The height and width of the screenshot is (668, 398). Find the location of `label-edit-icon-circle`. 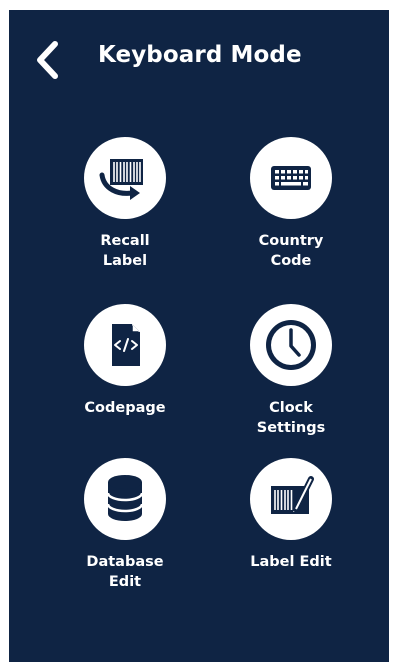

label-edit-icon-circle is located at coordinates (291, 499).